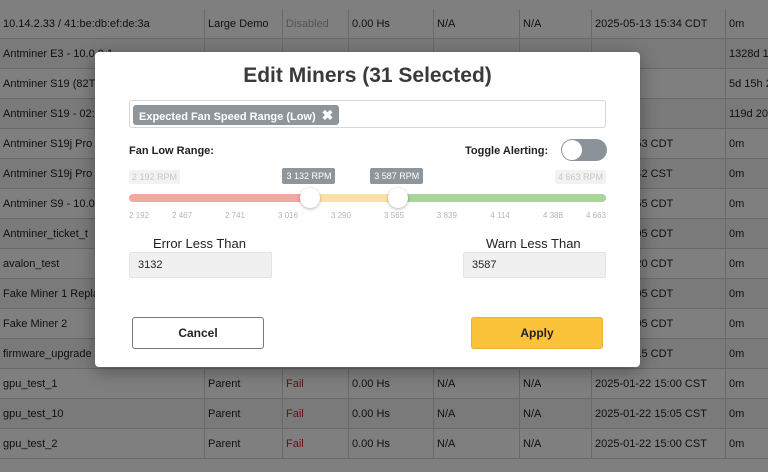 Image resolution: width=768 pixels, height=472 pixels. What do you see at coordinates (398, 198) in the screenshot?
I see `warn-threshold-handle` at bounding box center [398, 198].